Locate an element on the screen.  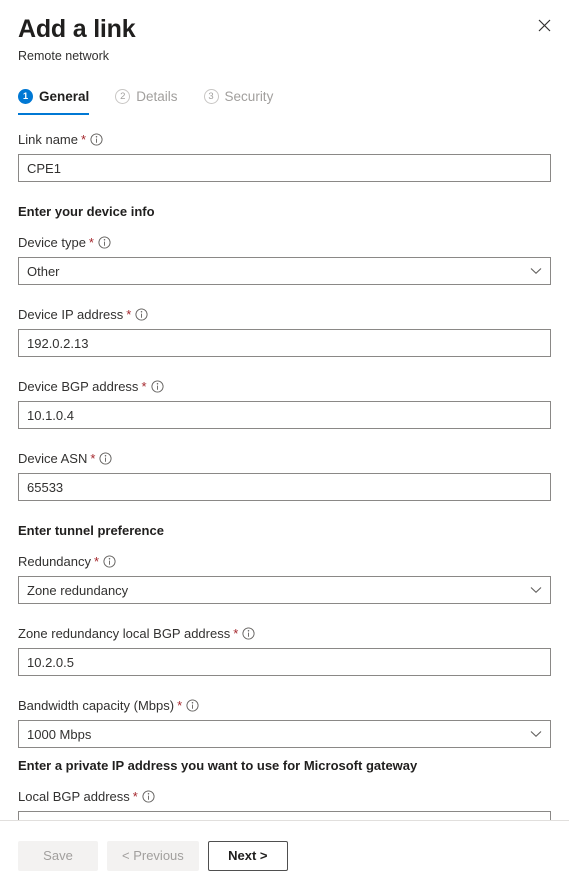
panel-subtitle: Remote network is located at coordinates (64, 56).